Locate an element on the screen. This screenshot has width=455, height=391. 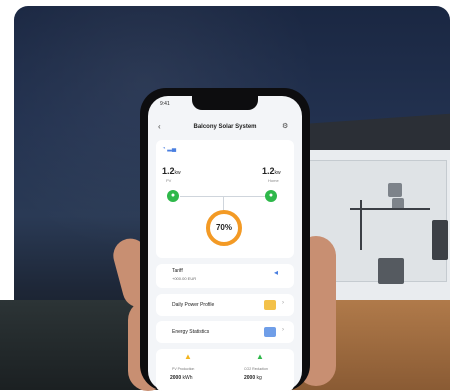
co2-reduction-value: 2000 kg is located at coordinates (253, 378).